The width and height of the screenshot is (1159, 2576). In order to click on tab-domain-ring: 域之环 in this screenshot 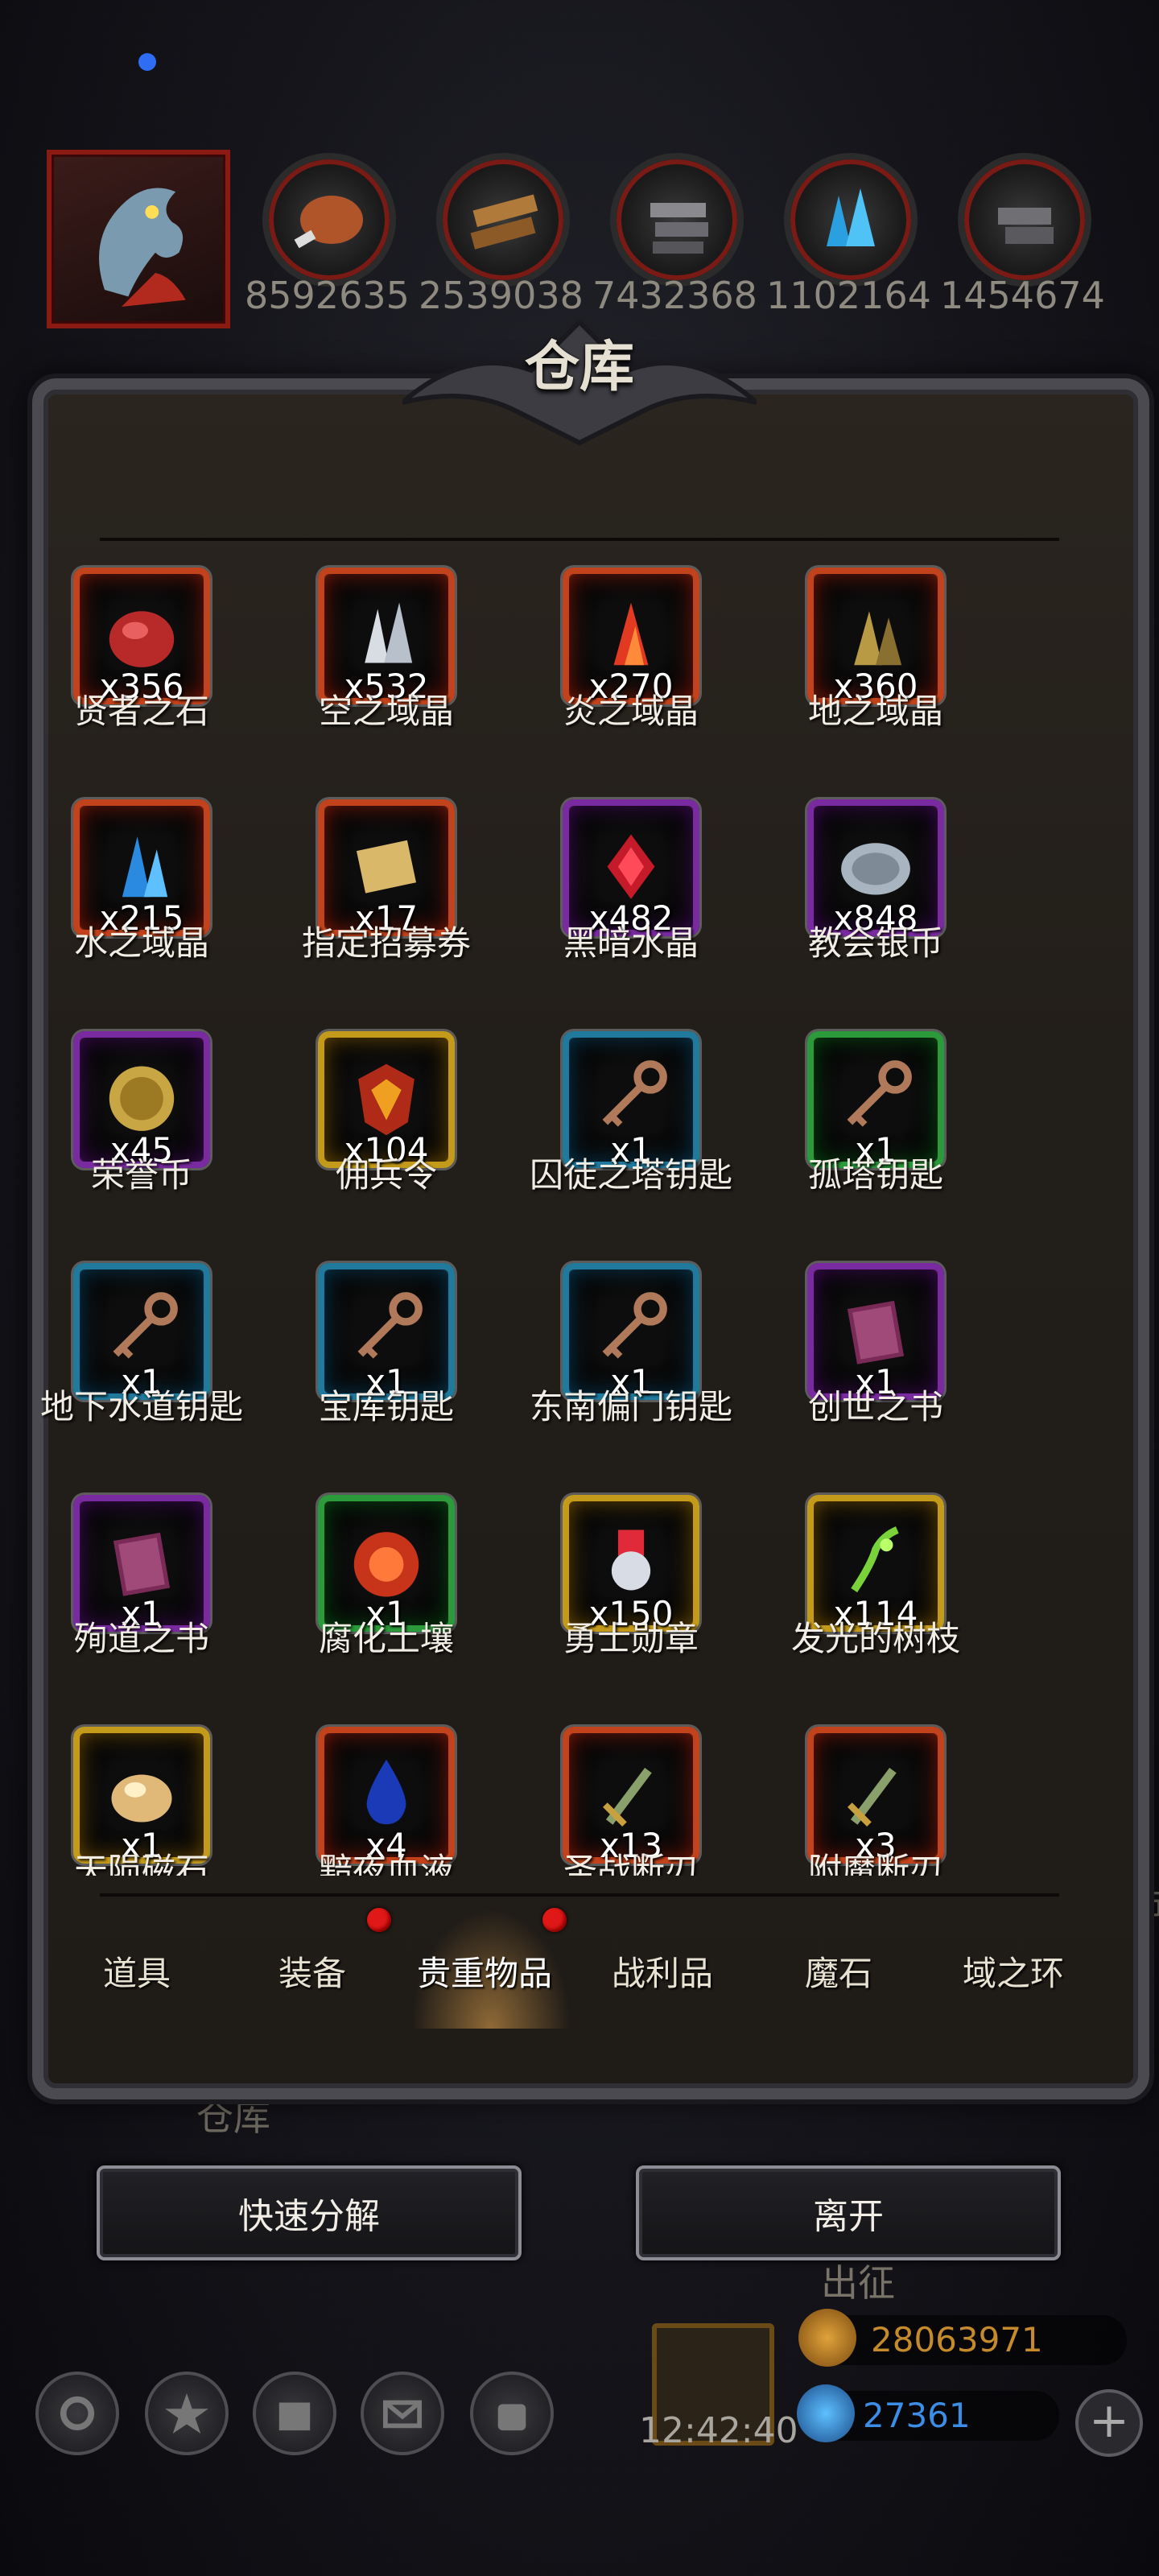, I will do `click(1013, 1971)`.